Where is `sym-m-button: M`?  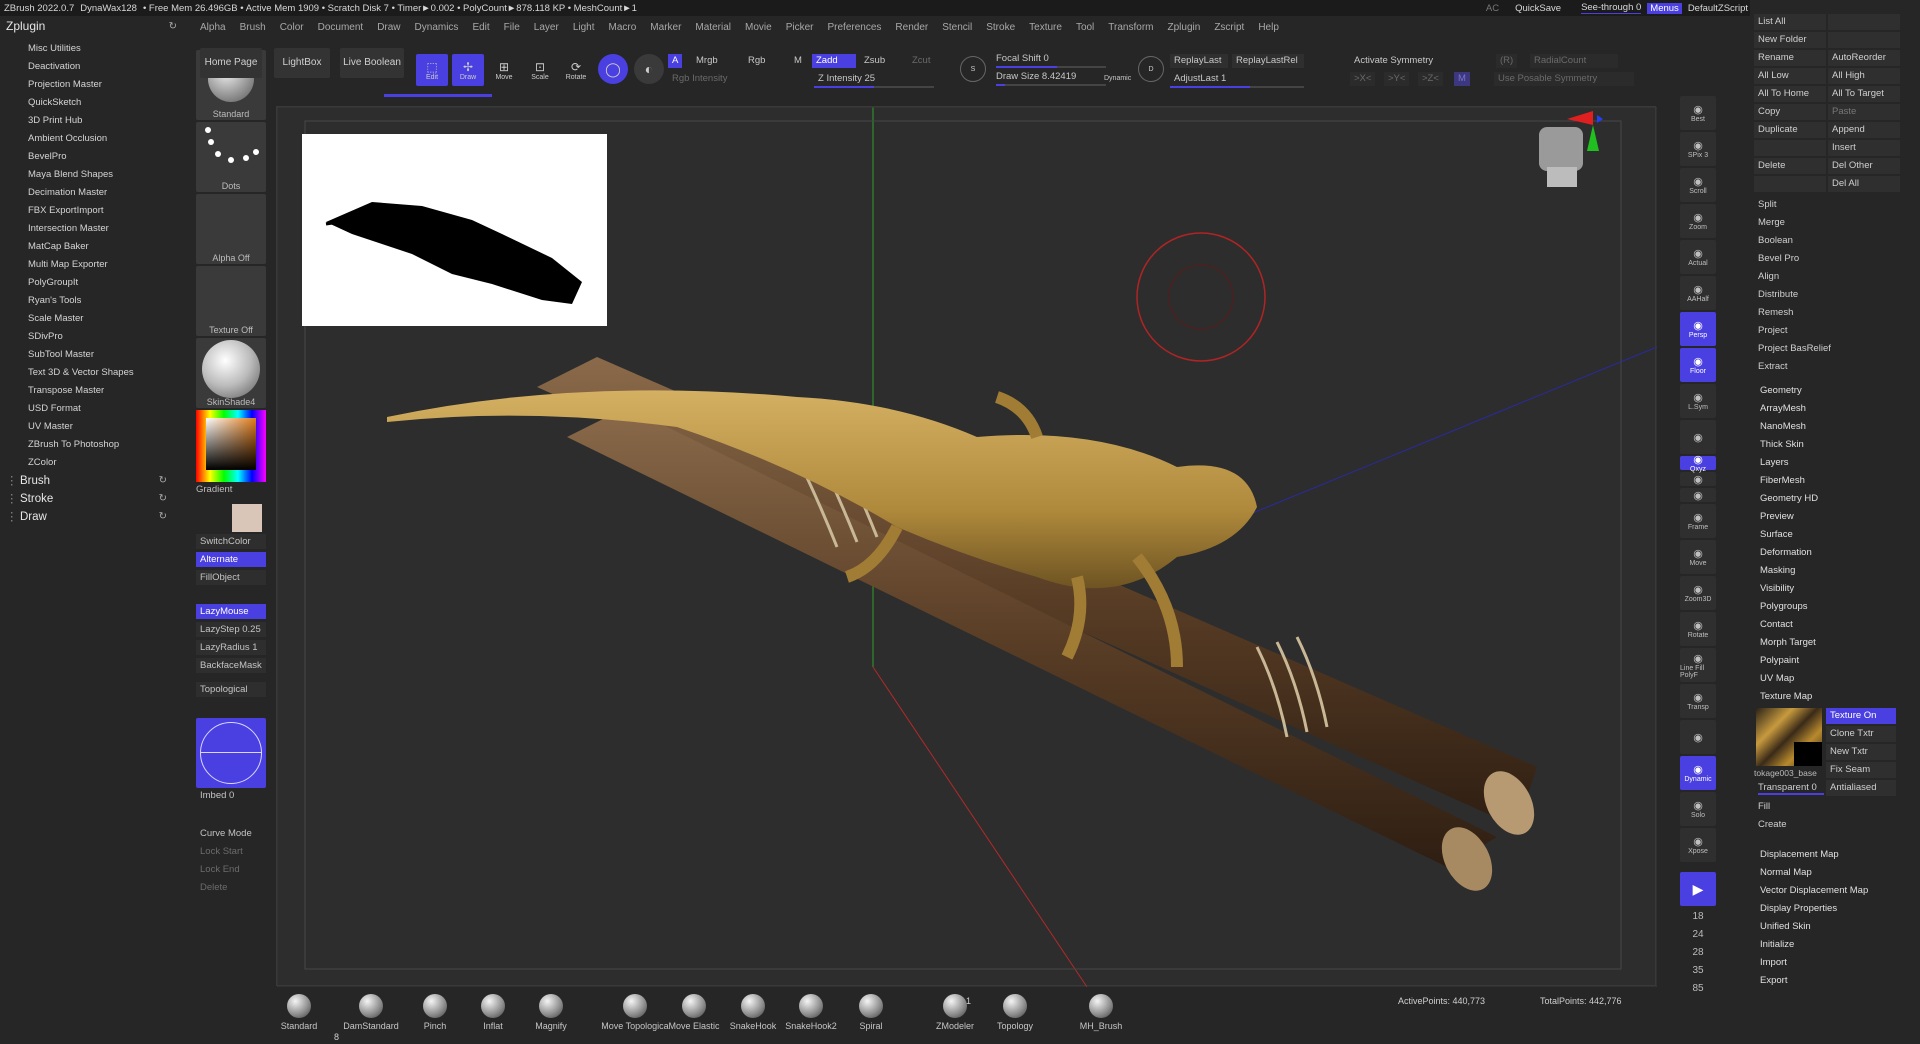
sym-m-button: M is located at coordinates (1462, 79).